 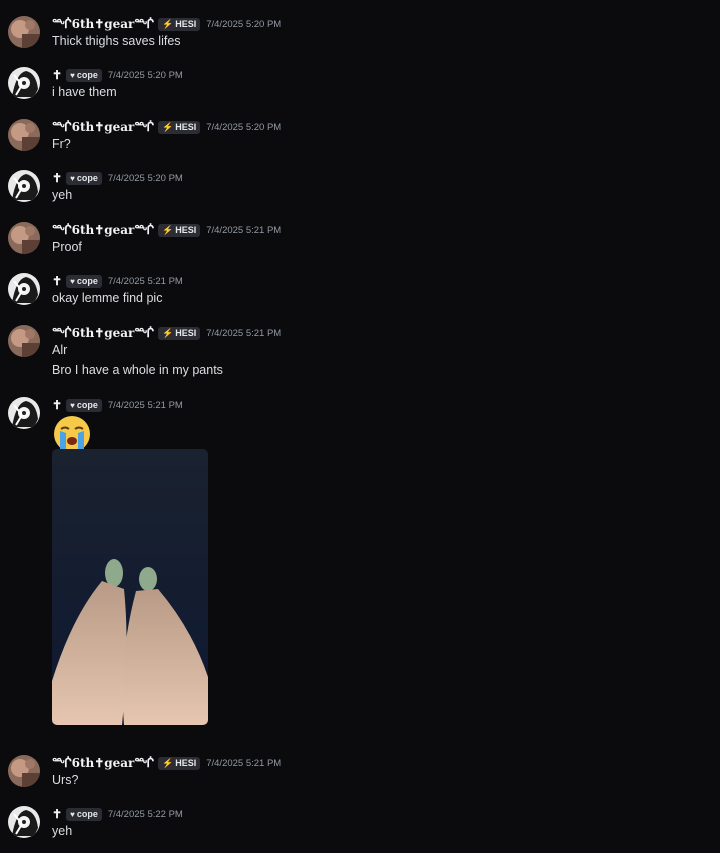 What do you see at coordinates (107, 298) in the screenshot?
I see `message-text: okay lemme find pic` at bounding box center [107, 298].